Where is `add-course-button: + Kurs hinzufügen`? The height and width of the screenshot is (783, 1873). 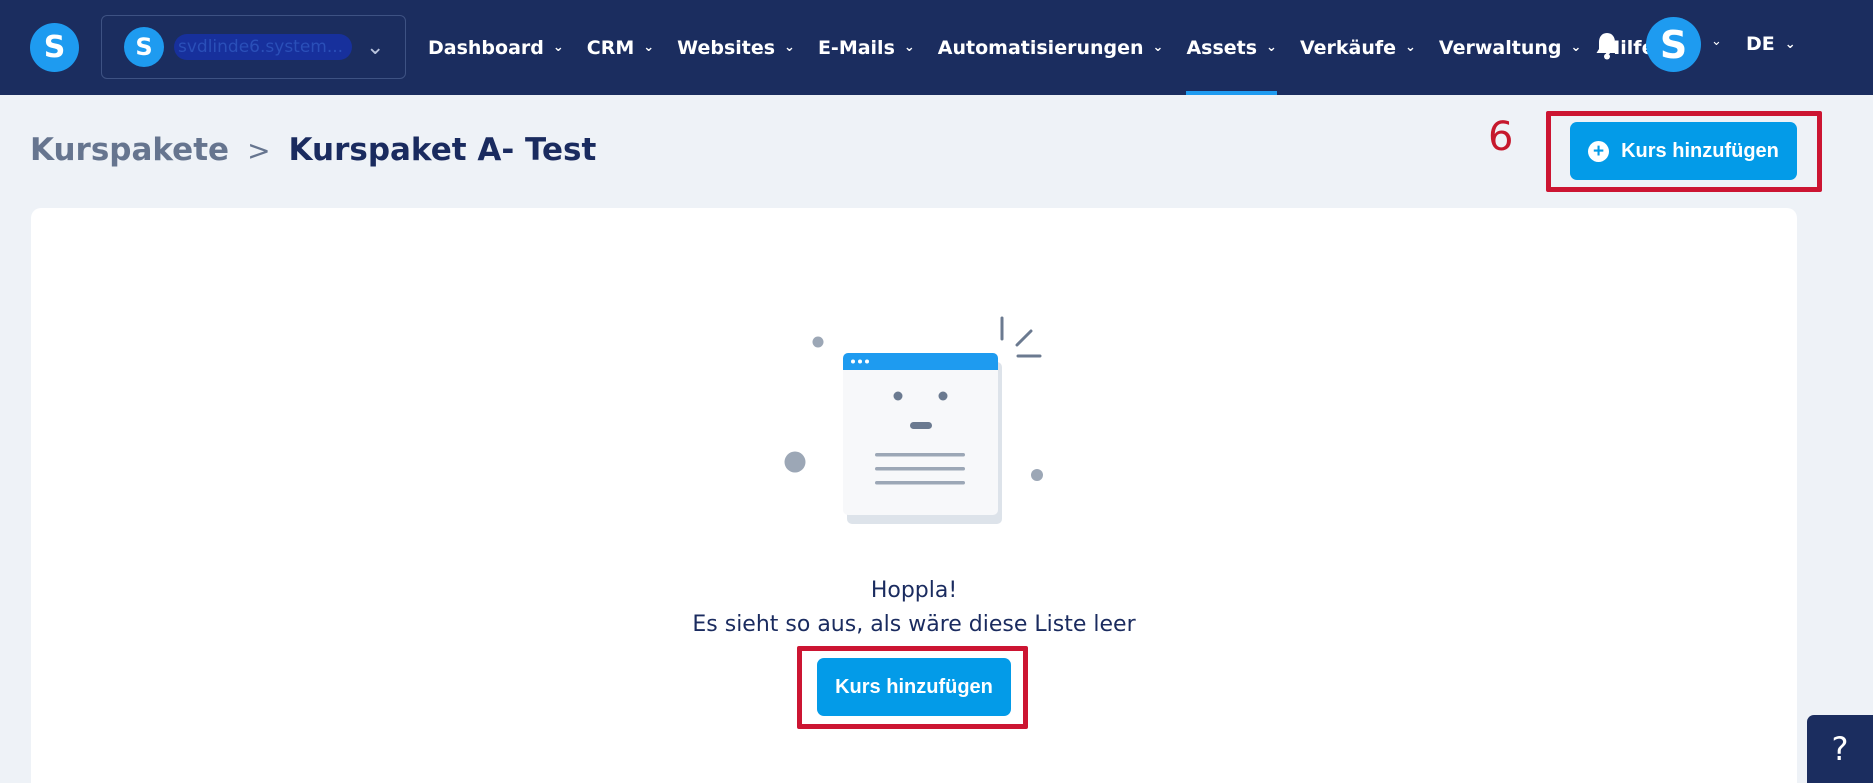 add-course-button: + Kurs hinzufügen is located at coordinates (1683, 151).